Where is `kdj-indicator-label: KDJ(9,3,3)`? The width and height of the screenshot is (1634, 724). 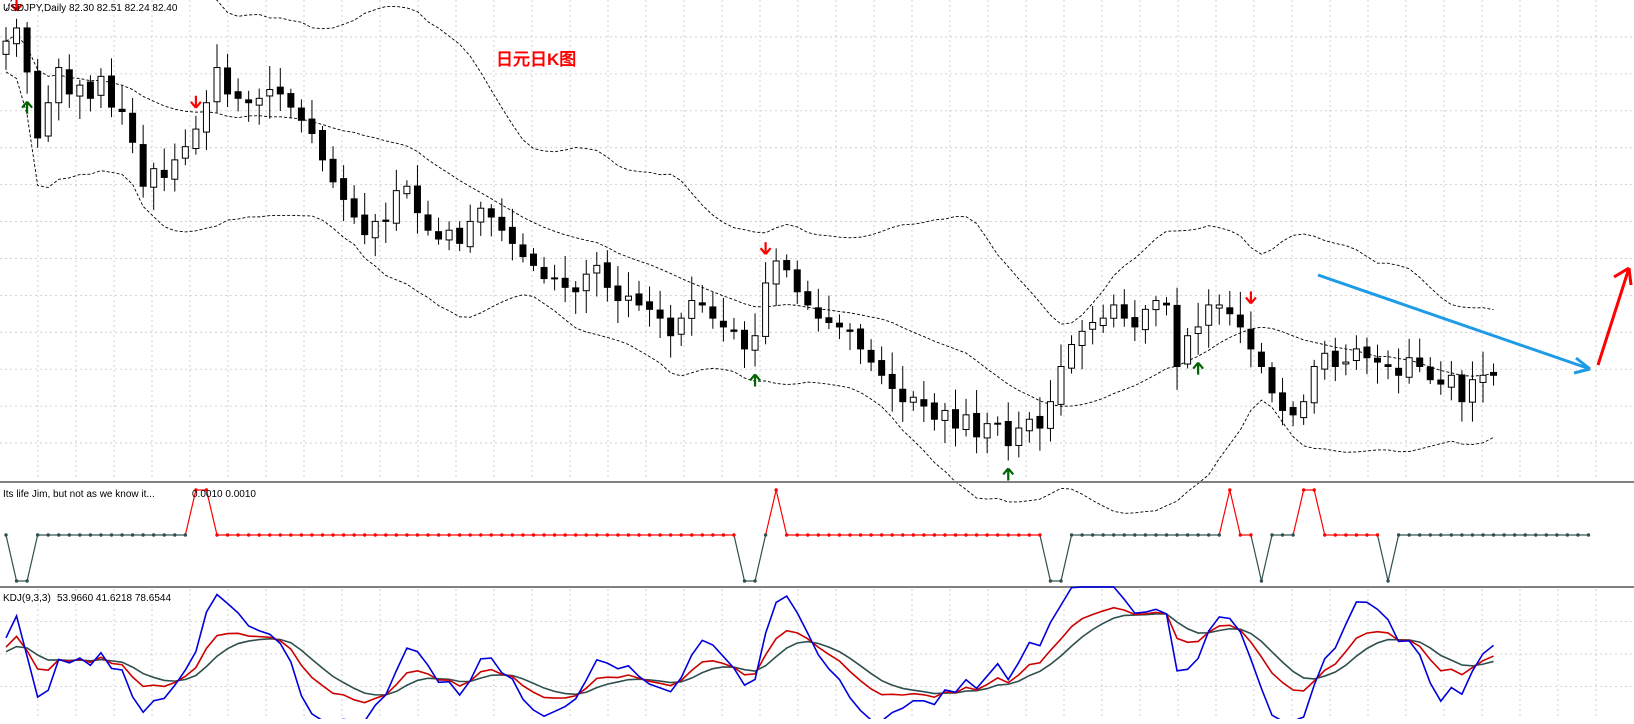
kdj-indicator-label: KDJ(9,3,3) is located at coordinates (27, 598).